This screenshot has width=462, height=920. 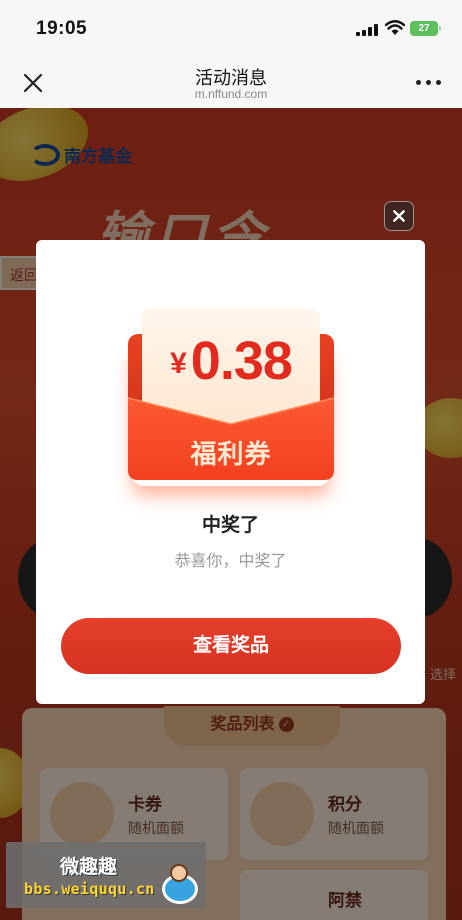 I want to click on wifi-icon, so click(x=395, y=27).